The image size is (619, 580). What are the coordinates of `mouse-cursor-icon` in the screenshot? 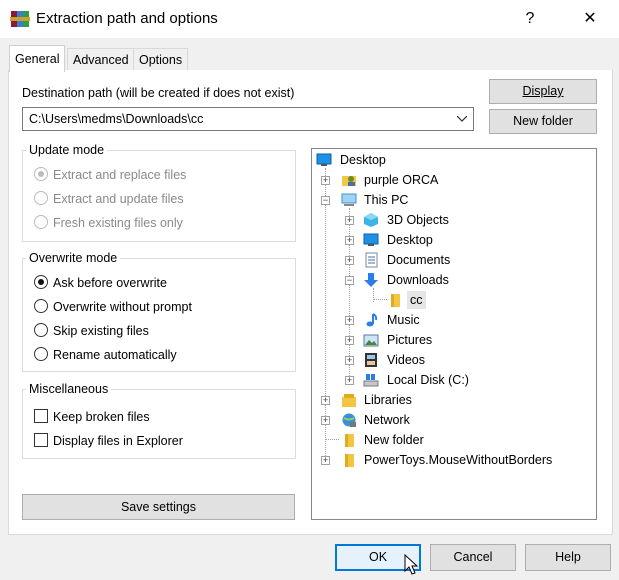 It's located at (411, 564).